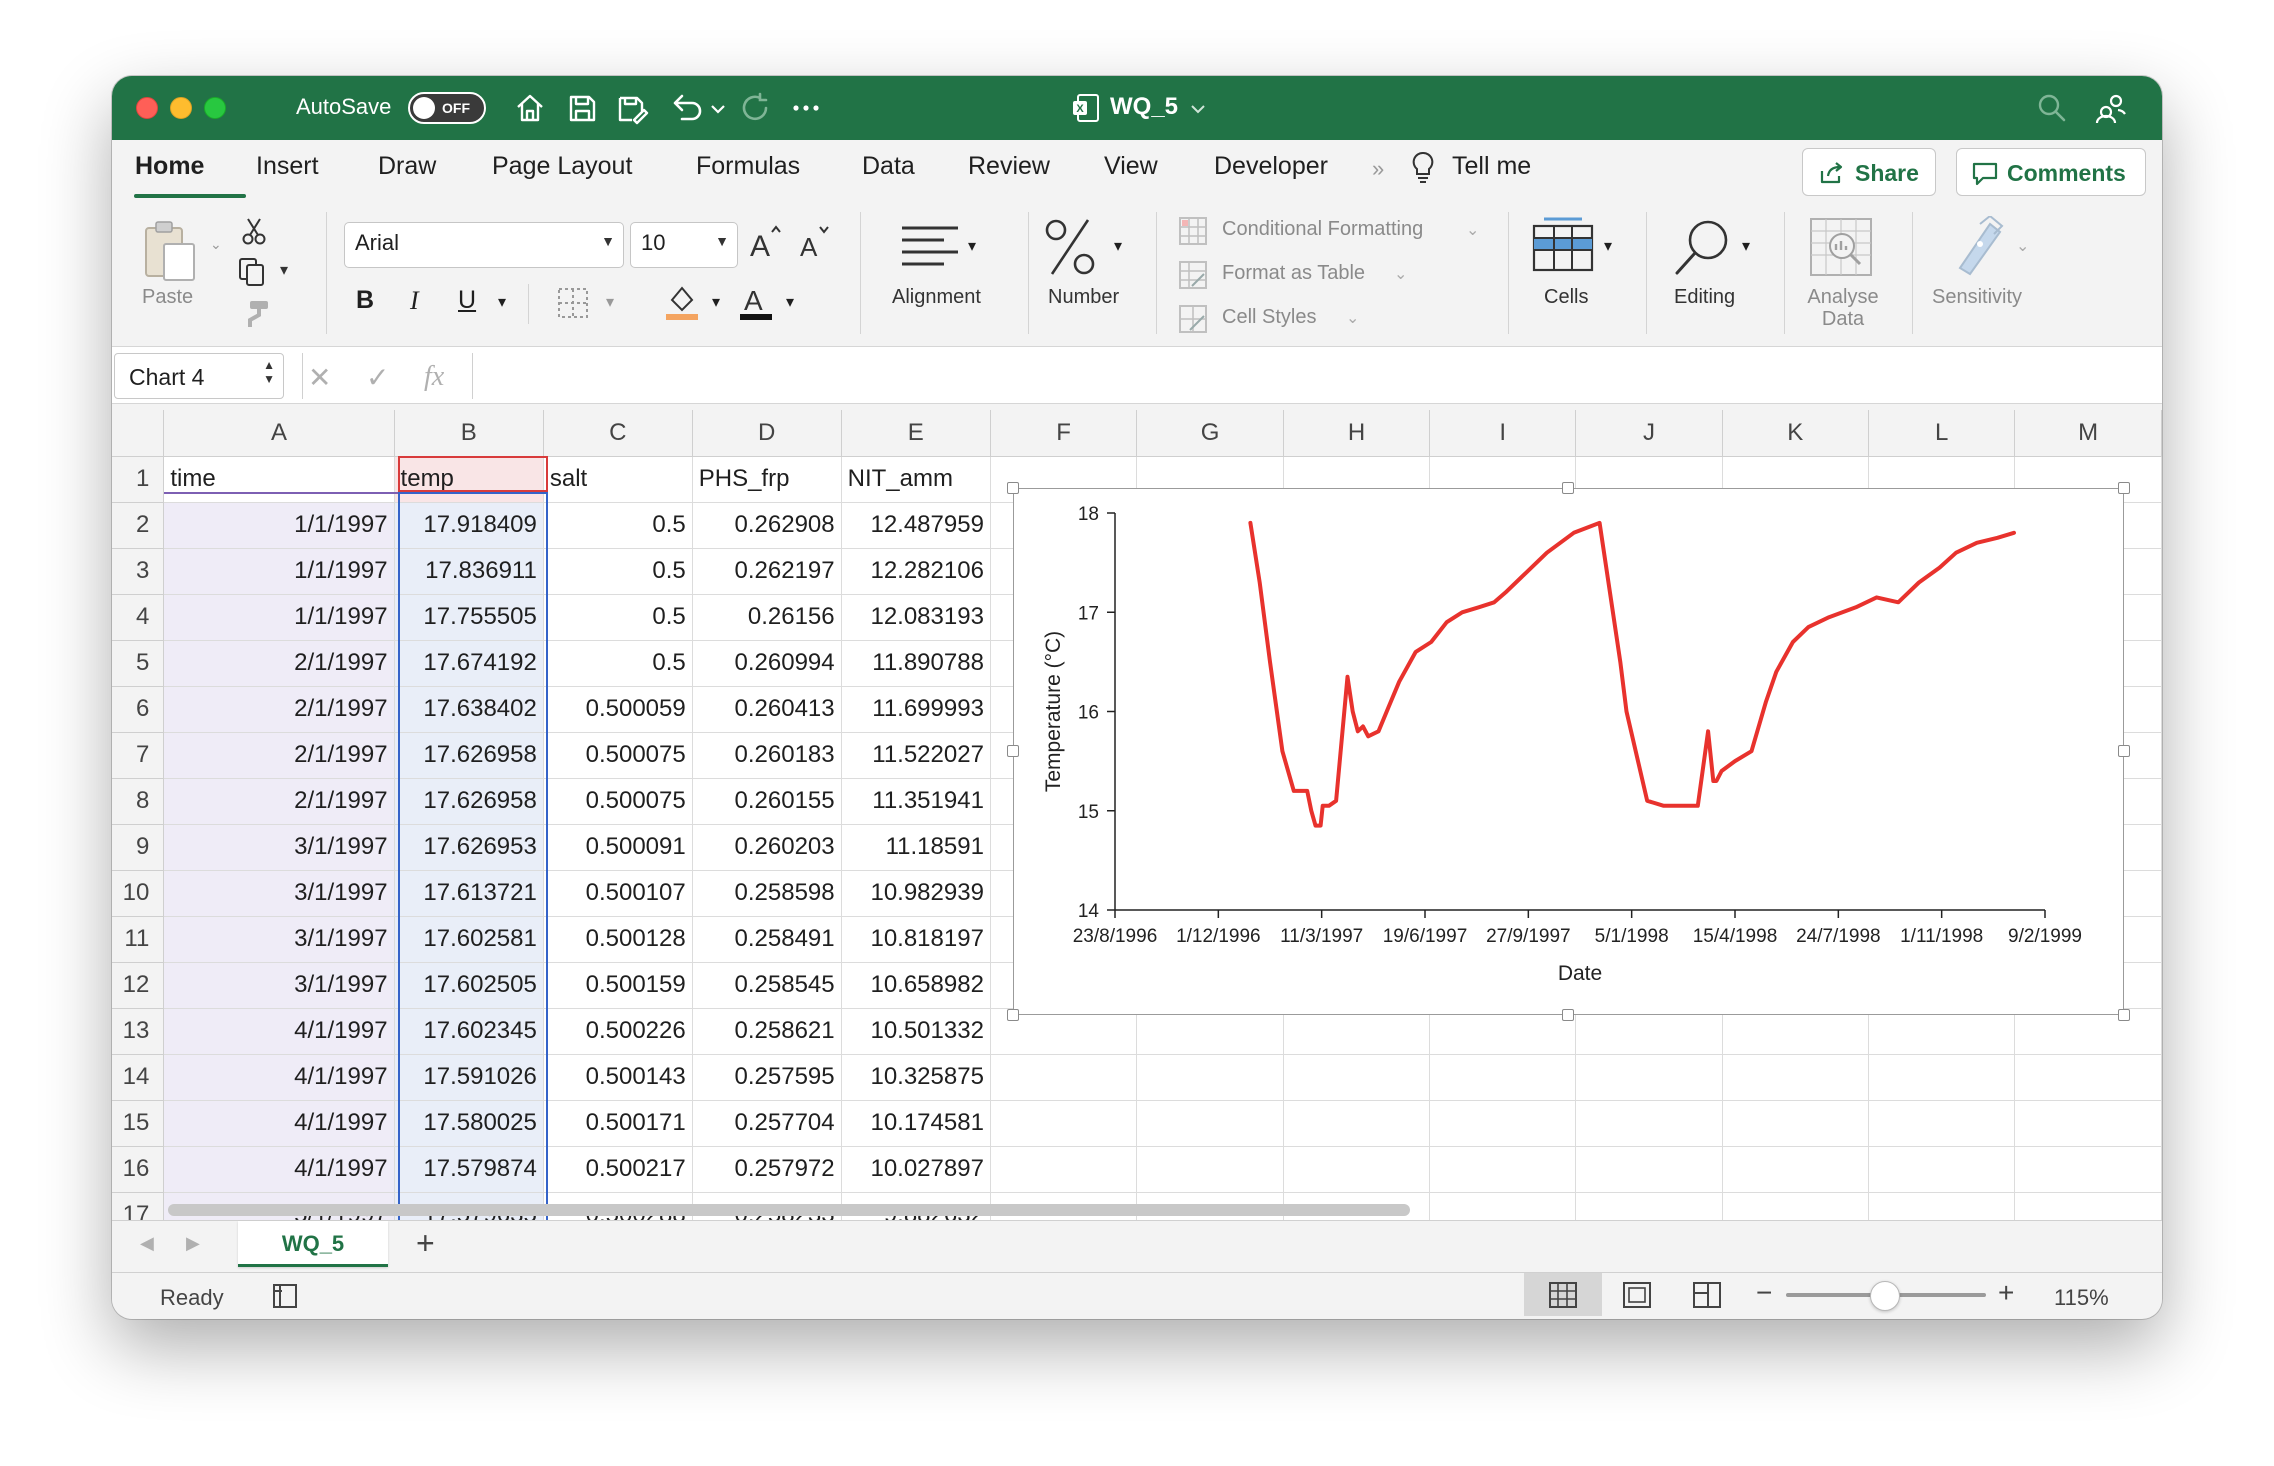 This screenshot has width=2274, height=1466. I want to click on cell: 0.500217, so click(618, 1169).